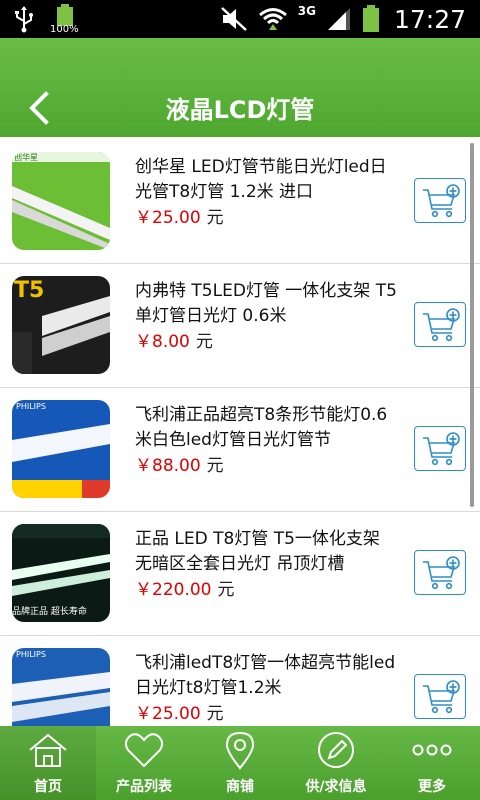  What do you see at coordinates (272, 19) in the screenshot?
I see `wifi-icon` at bounding box center [272, 19].